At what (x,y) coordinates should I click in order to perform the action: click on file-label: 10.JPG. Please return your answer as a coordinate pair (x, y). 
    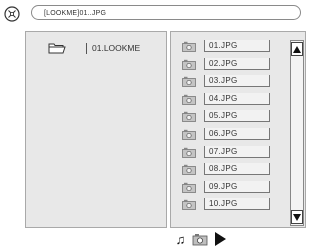
    Looking at the image, I should click on (237, 204).